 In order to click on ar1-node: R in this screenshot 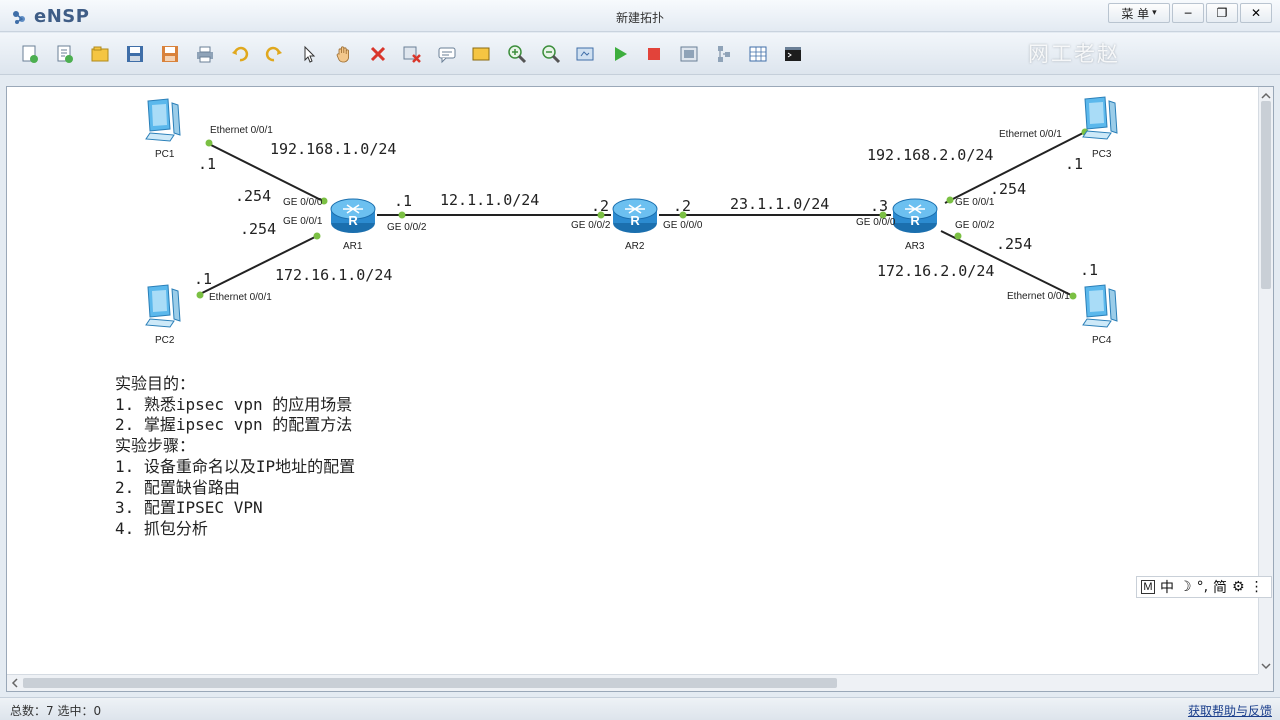, I will do `click(353, 215)`.